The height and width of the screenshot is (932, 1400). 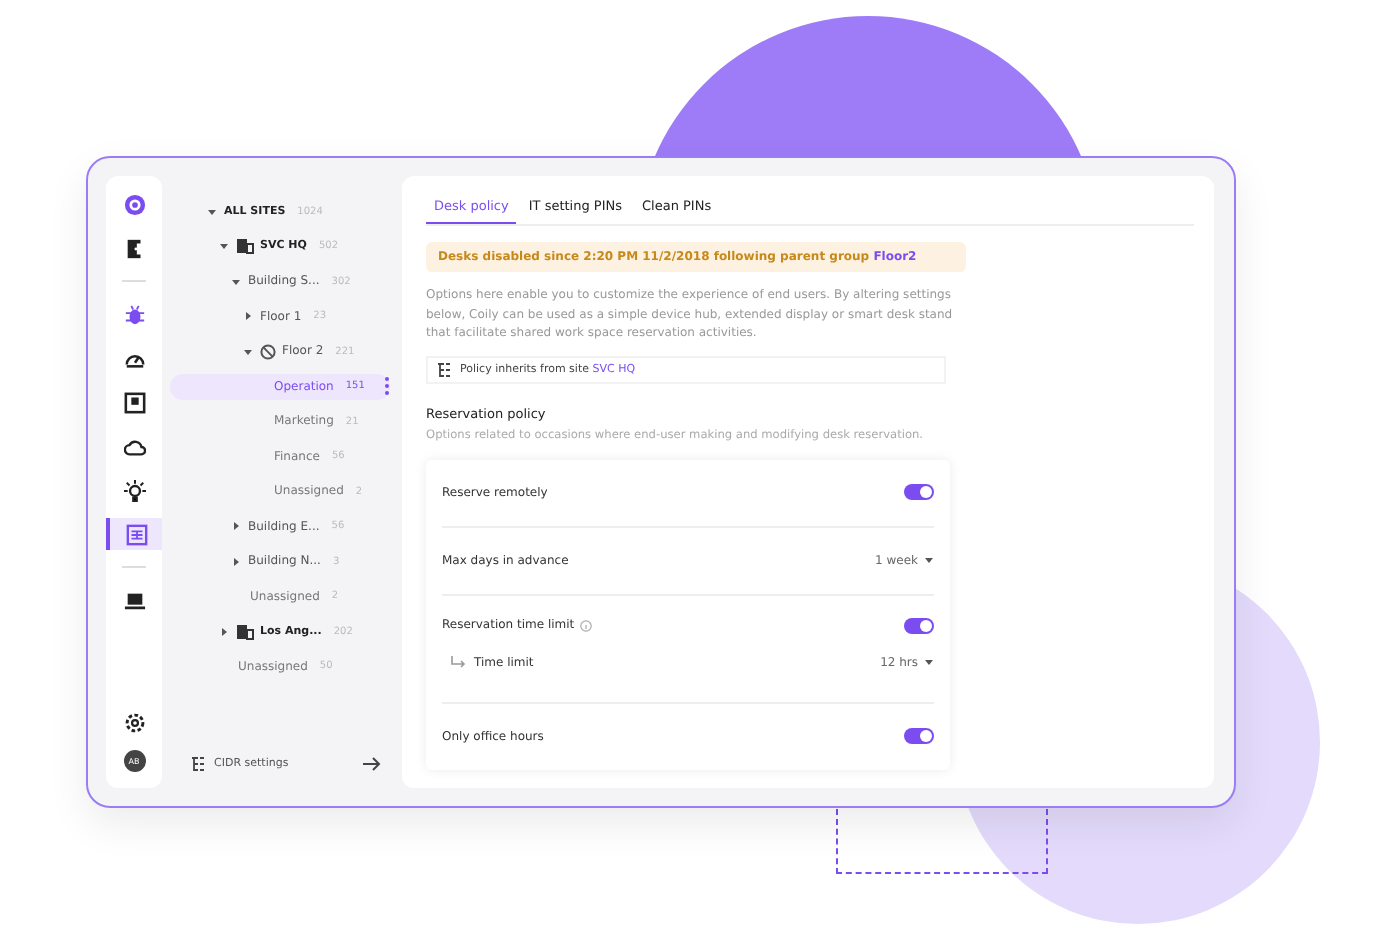 What do you see at coordinates (134, 534) in the screenshot?
I see `grid-icon` at bounding box center [134, 534].